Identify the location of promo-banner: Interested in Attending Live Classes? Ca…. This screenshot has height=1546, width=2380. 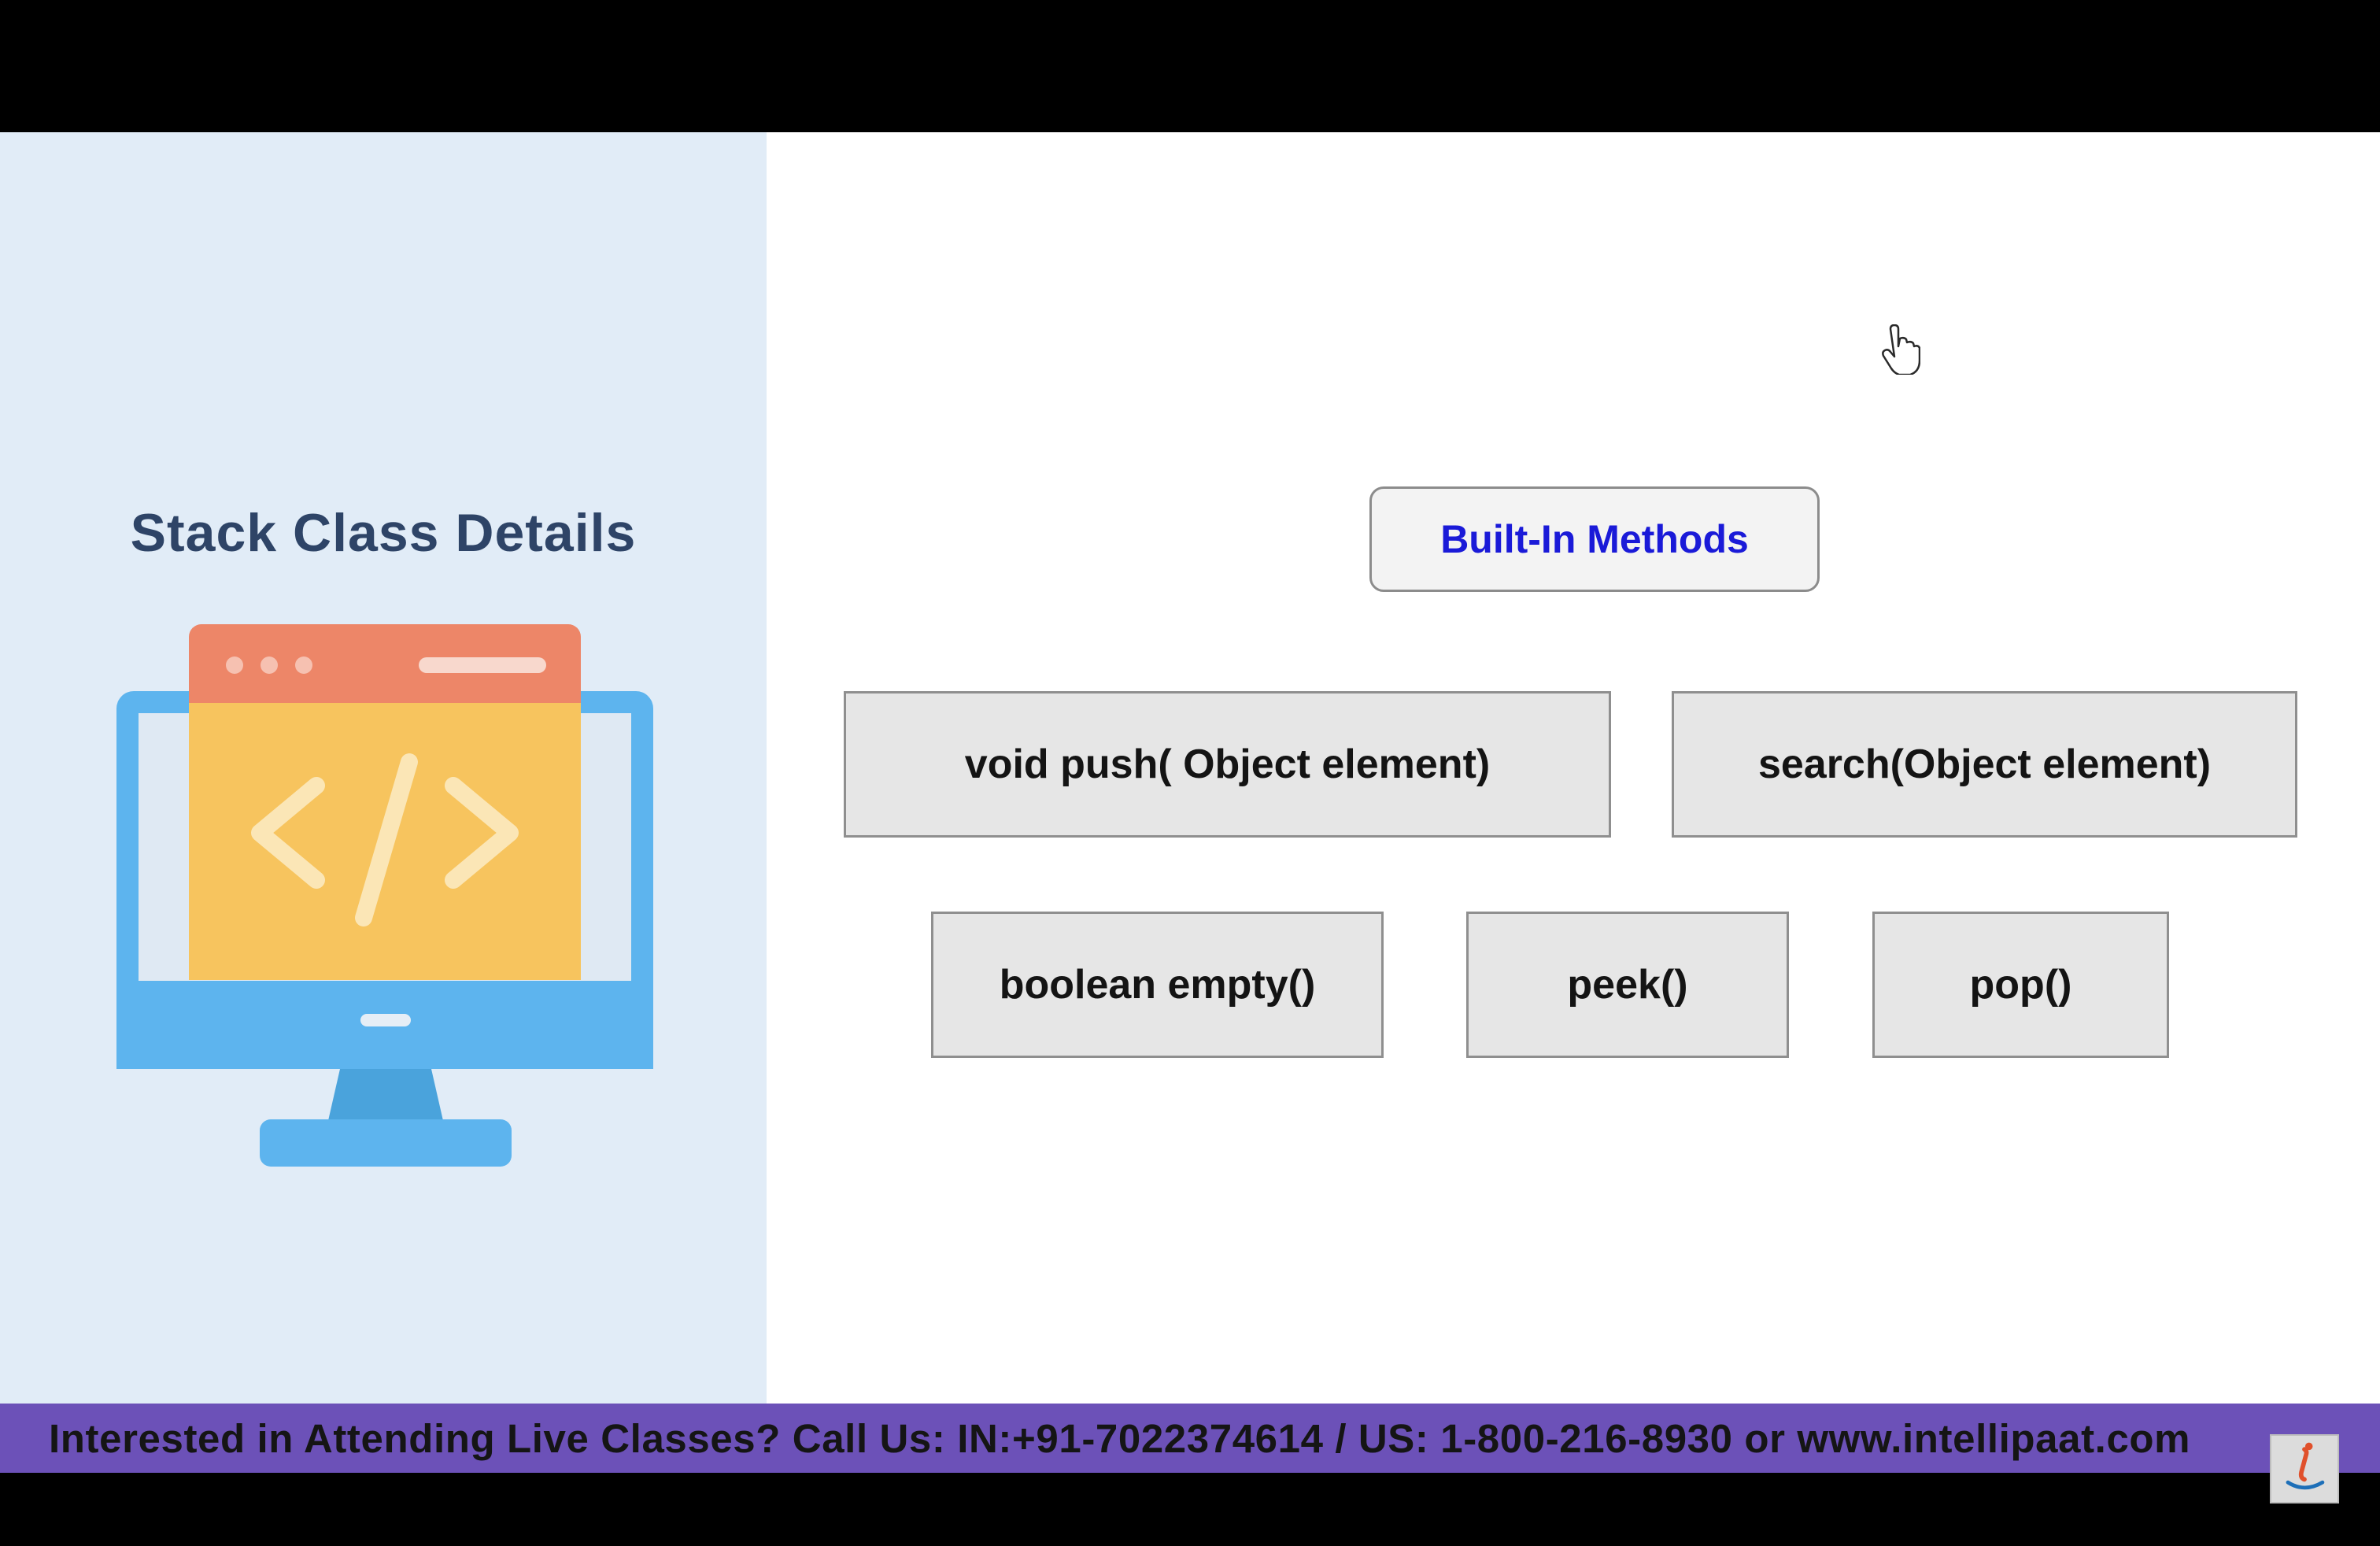
(1190, 1438).